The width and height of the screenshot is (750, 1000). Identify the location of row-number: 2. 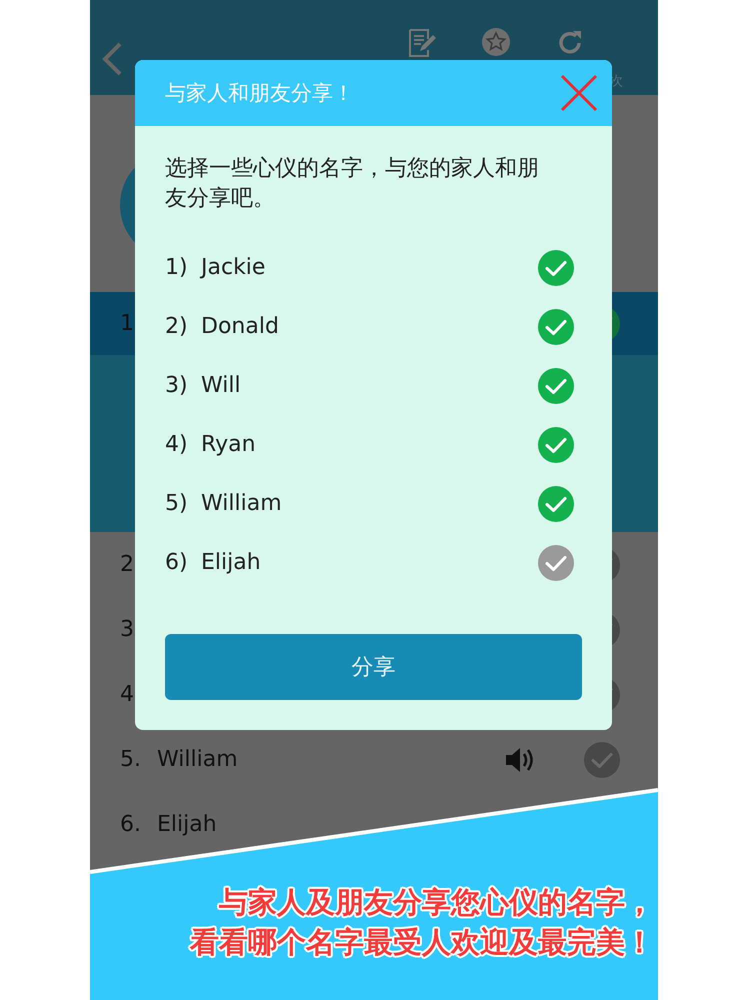
(127, 564).